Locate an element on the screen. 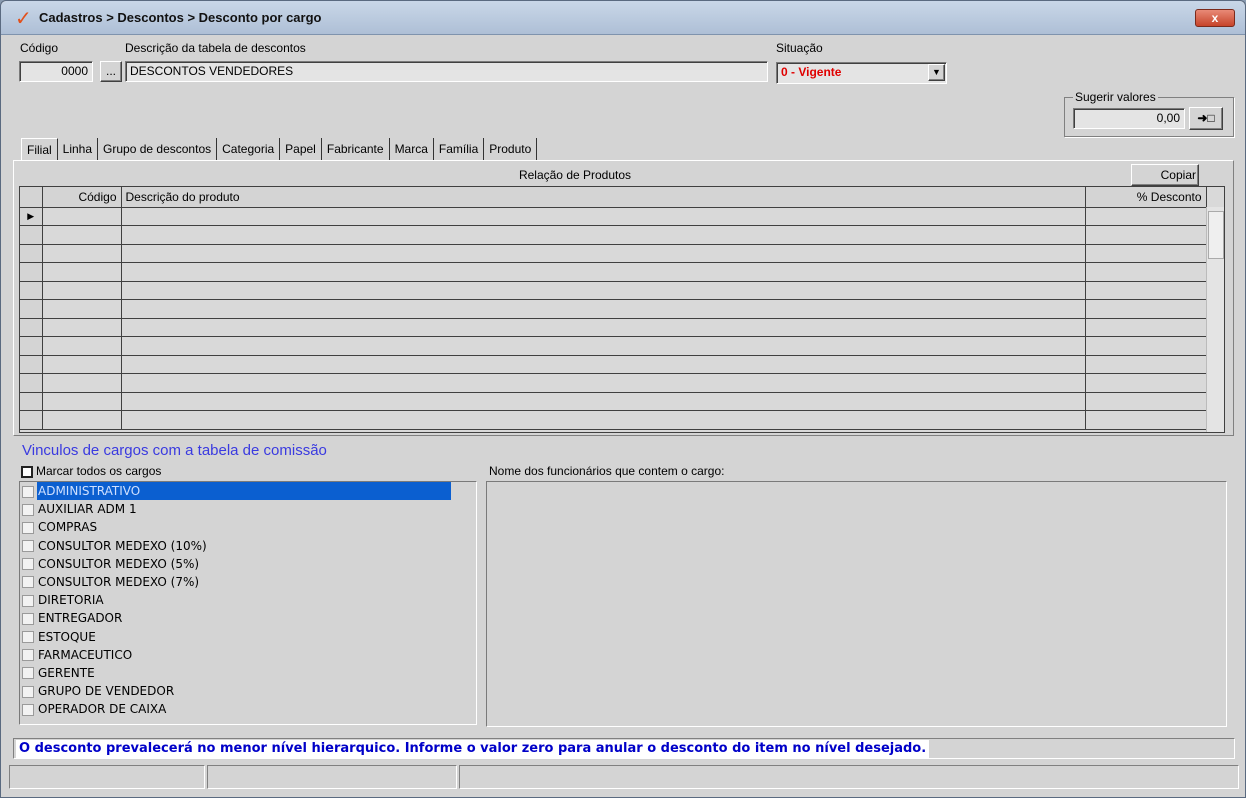 The height and width of the screenshot is (798, 1246). grid-scrollbar is located at coordinates (1215, 319).